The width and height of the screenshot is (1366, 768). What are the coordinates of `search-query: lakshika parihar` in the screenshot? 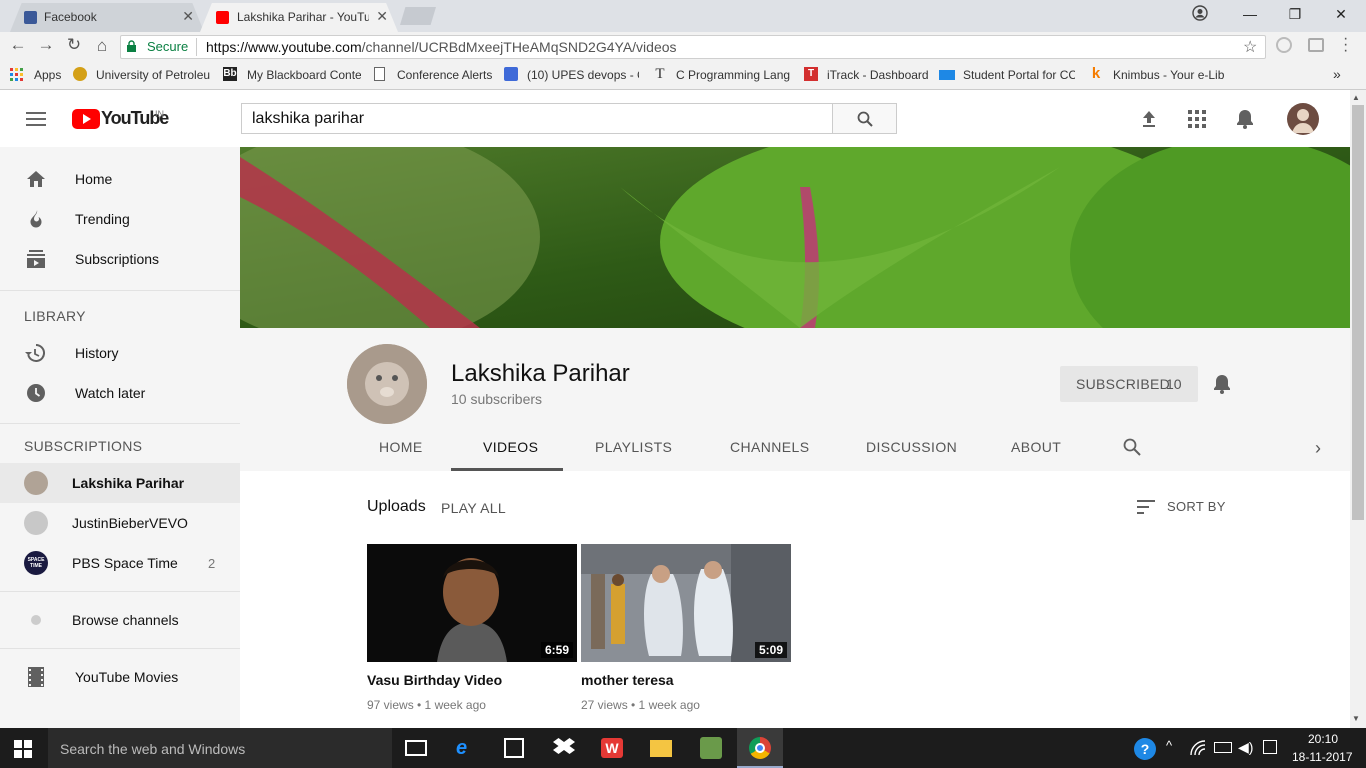 It's located at (308, 119).